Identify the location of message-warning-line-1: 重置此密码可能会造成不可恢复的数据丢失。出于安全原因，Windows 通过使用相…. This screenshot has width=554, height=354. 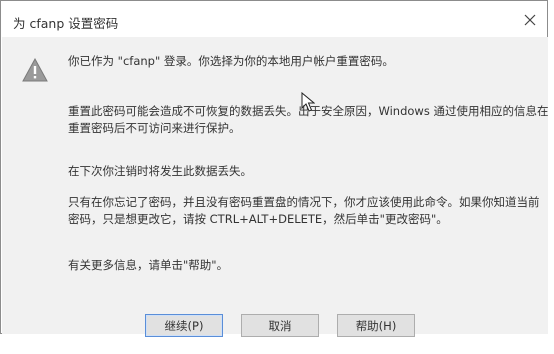
(308, 111).